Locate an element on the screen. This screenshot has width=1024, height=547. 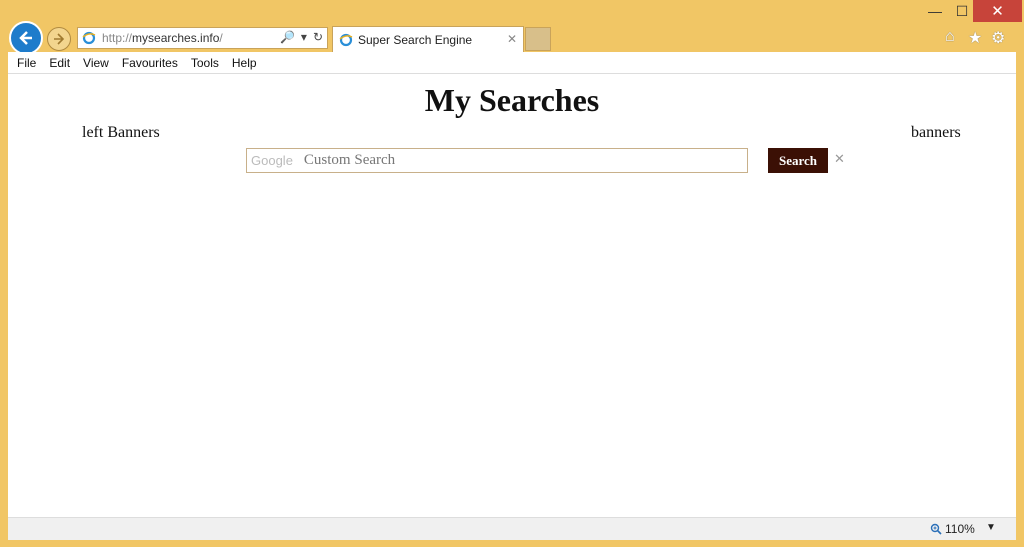
page-title: My Searches is located at coordinates (512, 100).